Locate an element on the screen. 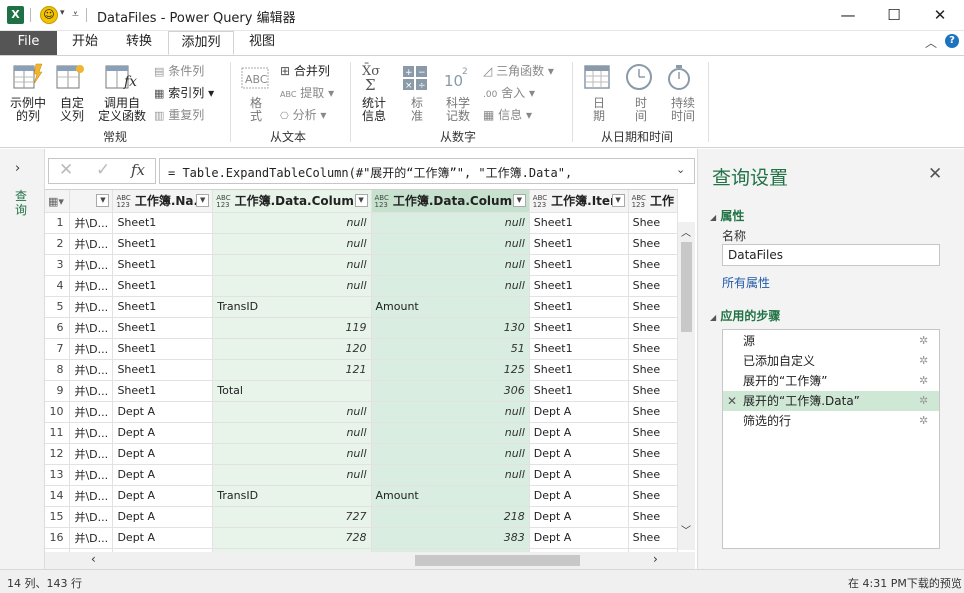 This screenshot has width=964, height=593. horizontal-scrollbar: ‹ › is located at coordinates (370, 560).